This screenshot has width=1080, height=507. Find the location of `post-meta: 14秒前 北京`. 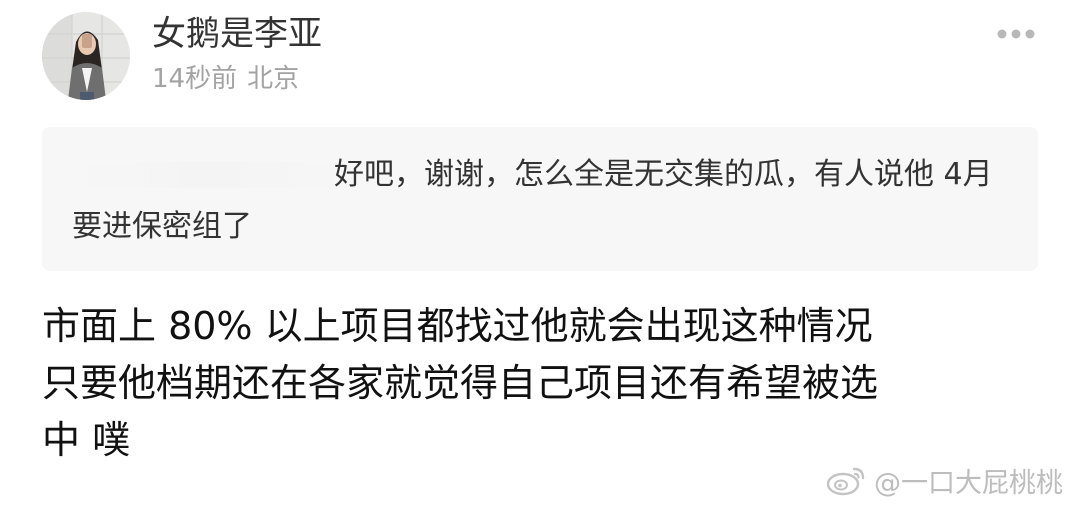

post-meta: 14秒前 北京 is located at coordinates (225, 79).